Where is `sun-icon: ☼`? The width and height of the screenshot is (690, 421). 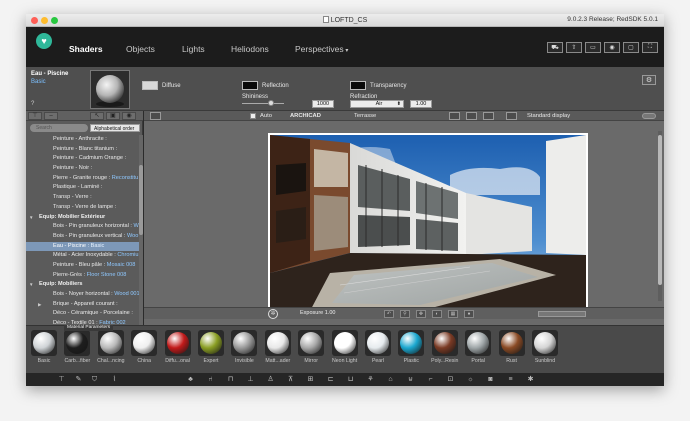
sun-icon: ☼ is located at coordinates (470, 379).